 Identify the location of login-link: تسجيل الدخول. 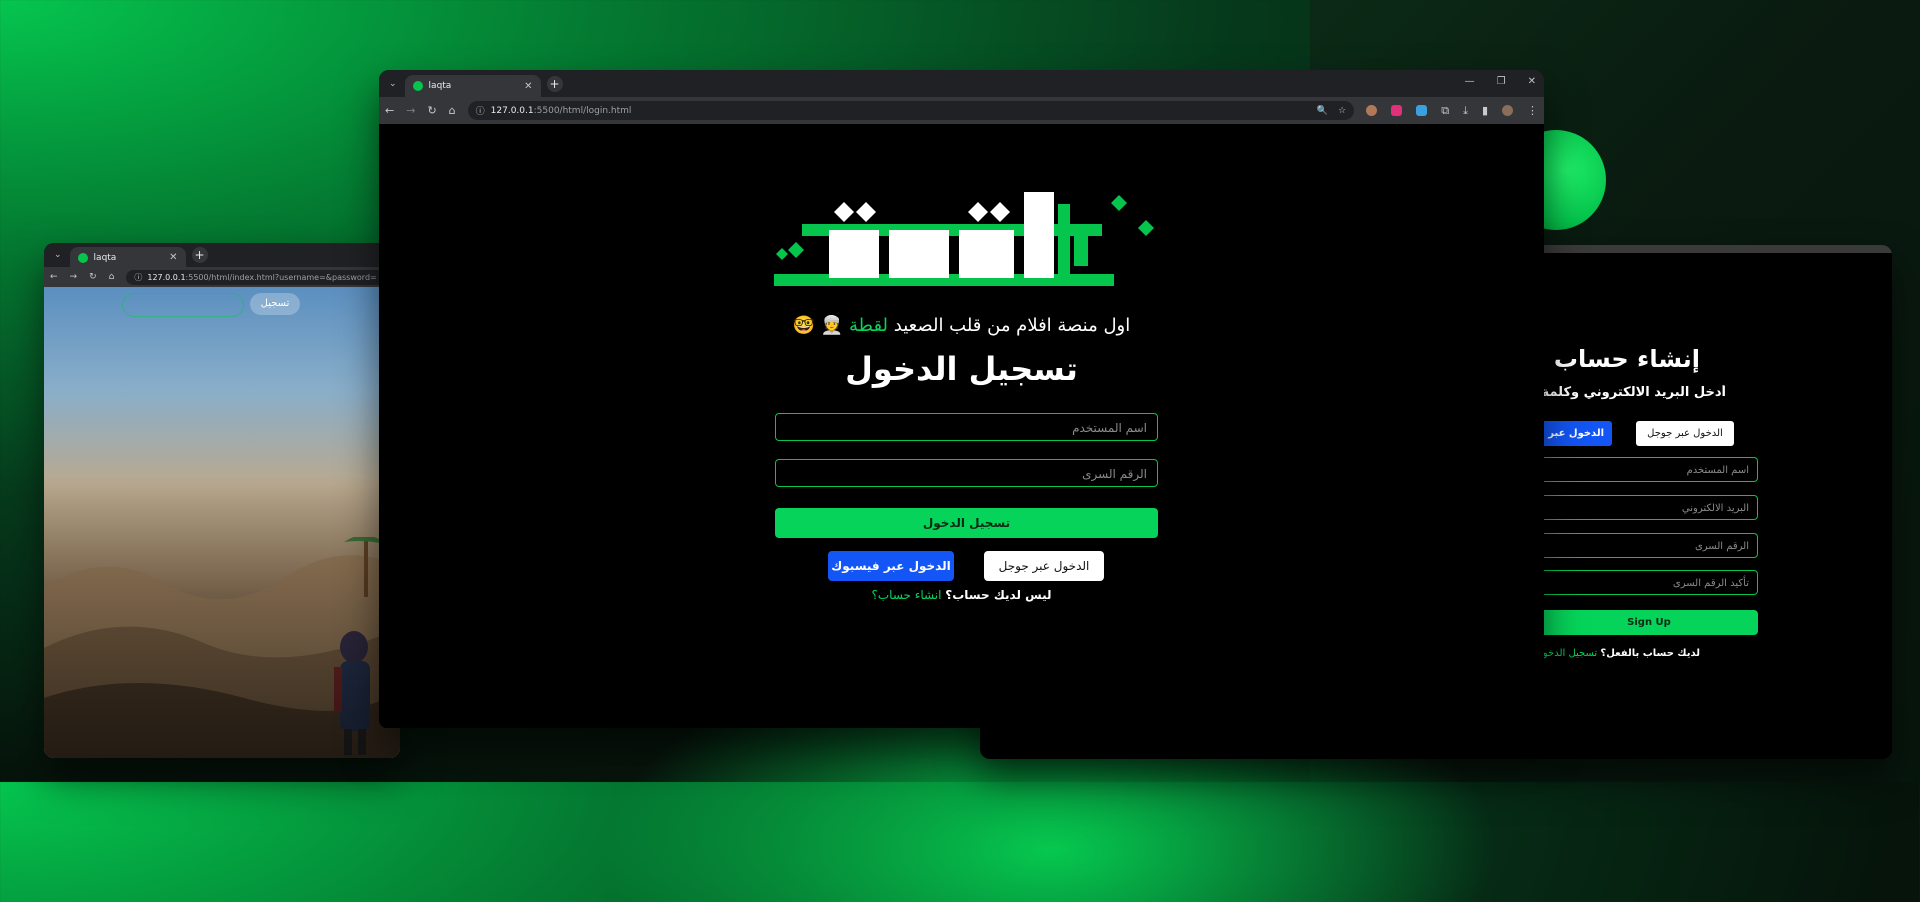
(1567, 653).